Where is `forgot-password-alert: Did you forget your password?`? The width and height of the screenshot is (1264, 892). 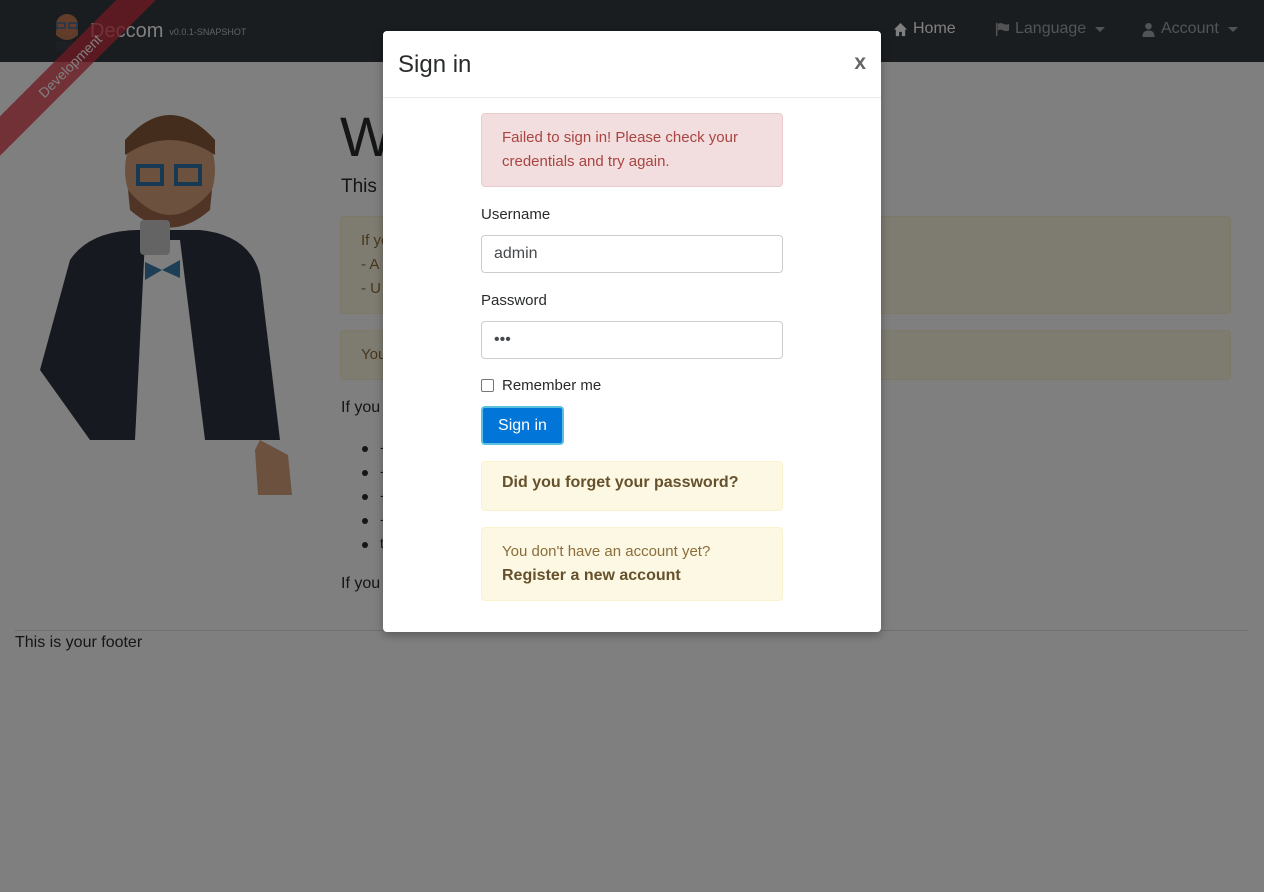
forgot-password-alert: Did you forget your password? is located at coordinates (632, 486).